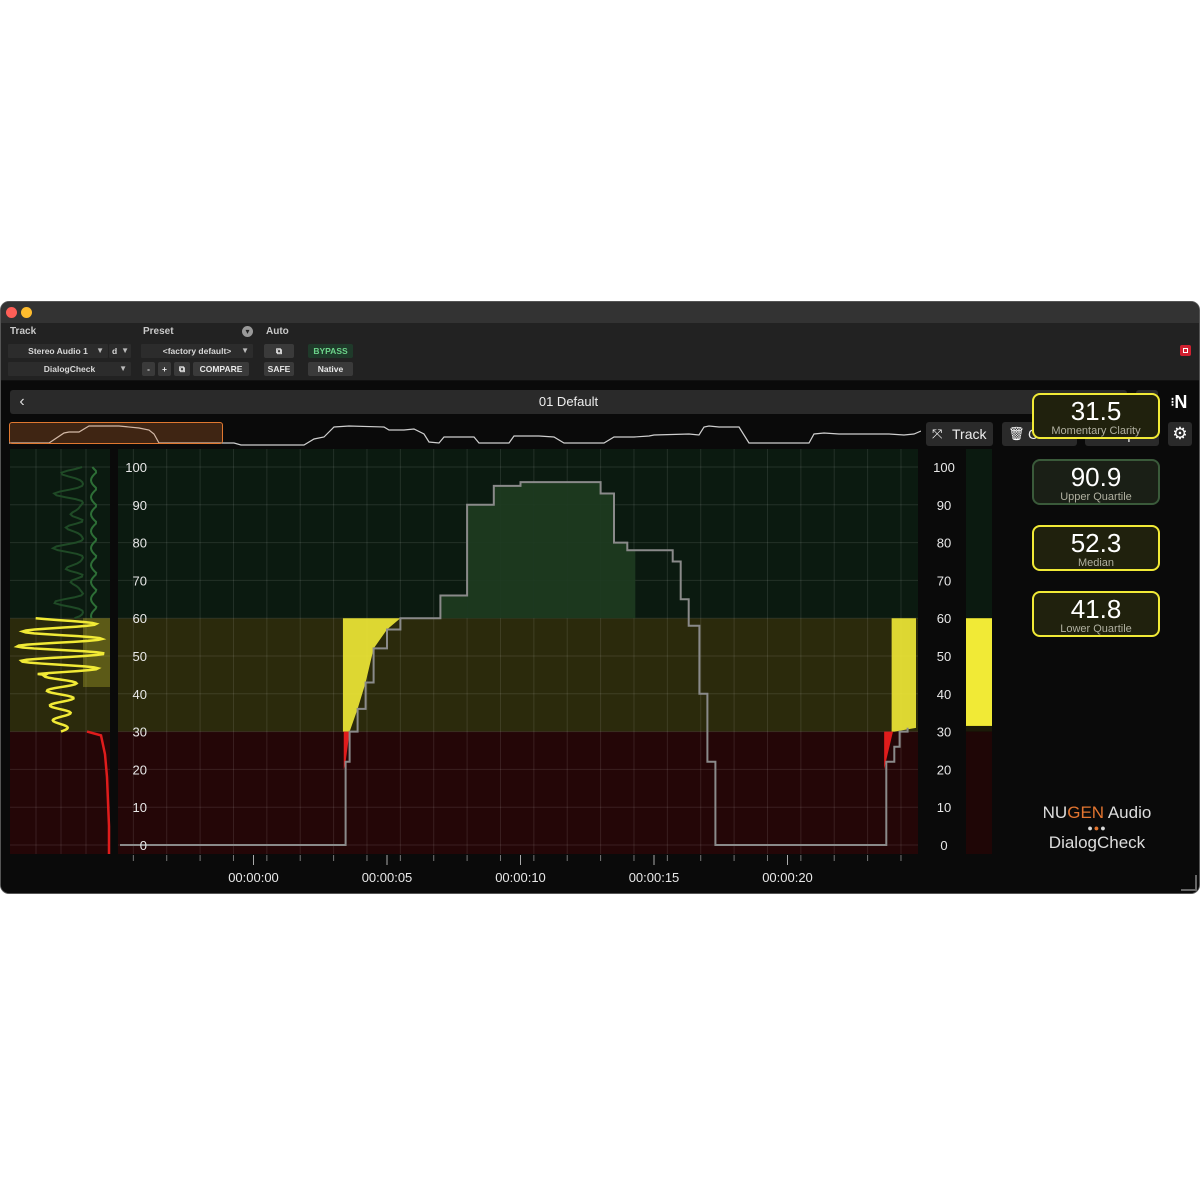  I want to click on preset-title: 01 Default, so click(568, 402).